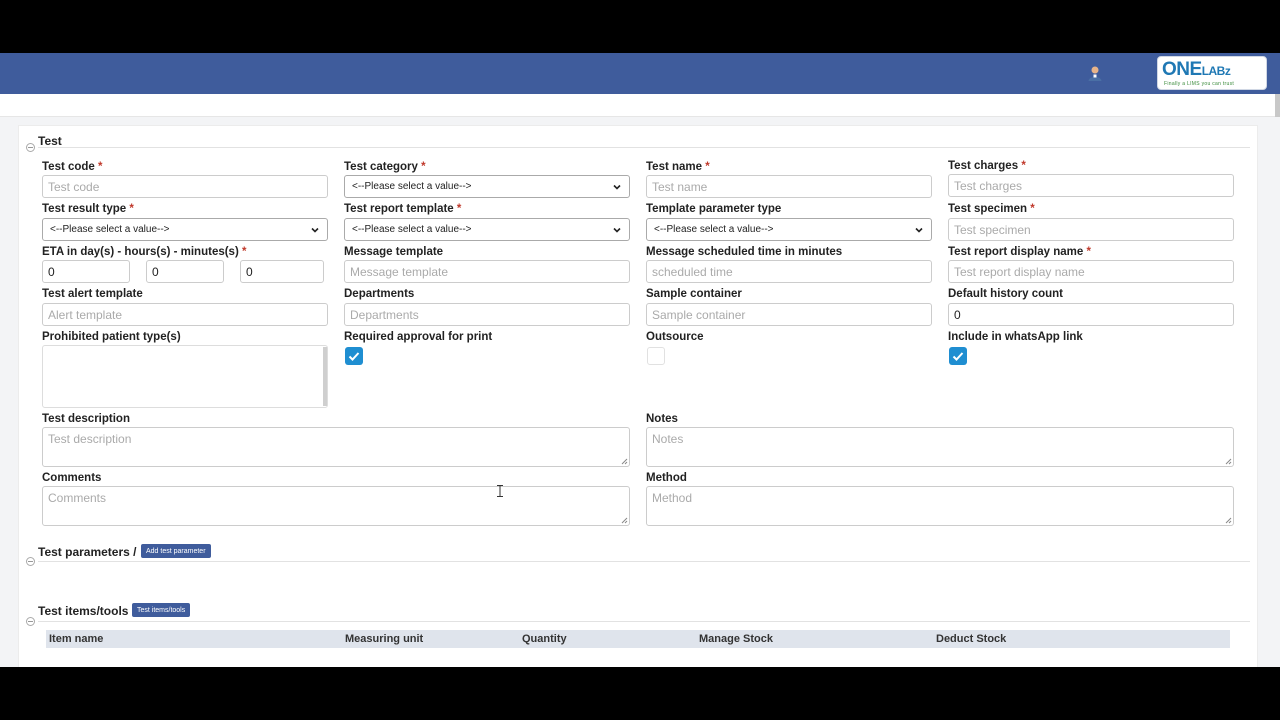 The width and height of the screenshot is (1280, 720). Describe the element at coordinates (487, 314) in the screenshot. I see `departments-input` at that location.